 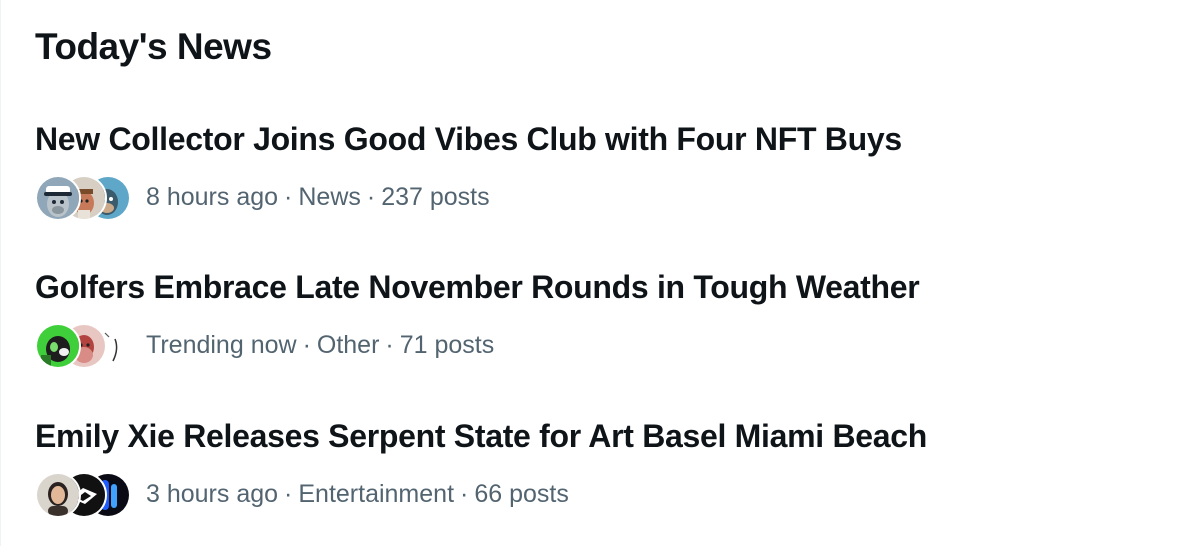 I want to click on news-category: Entertainment, so click(x=376, y=494).